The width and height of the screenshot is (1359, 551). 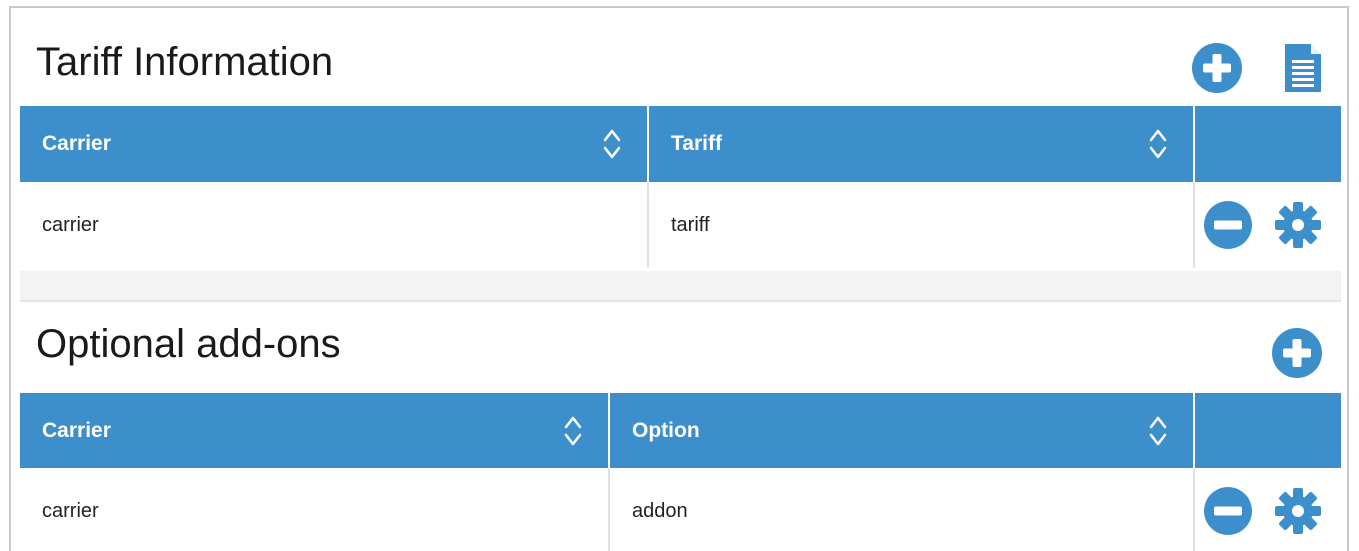 I want to click on panel-title: Optional add-ons, so click(x=188, y=344).